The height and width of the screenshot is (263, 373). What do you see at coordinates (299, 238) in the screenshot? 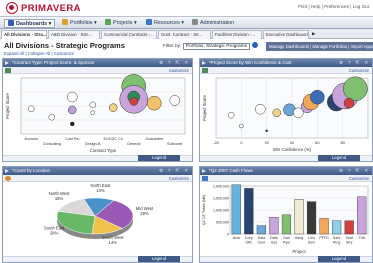
I see `x-tick-label: Hsng` at bounding box center [299, 238].